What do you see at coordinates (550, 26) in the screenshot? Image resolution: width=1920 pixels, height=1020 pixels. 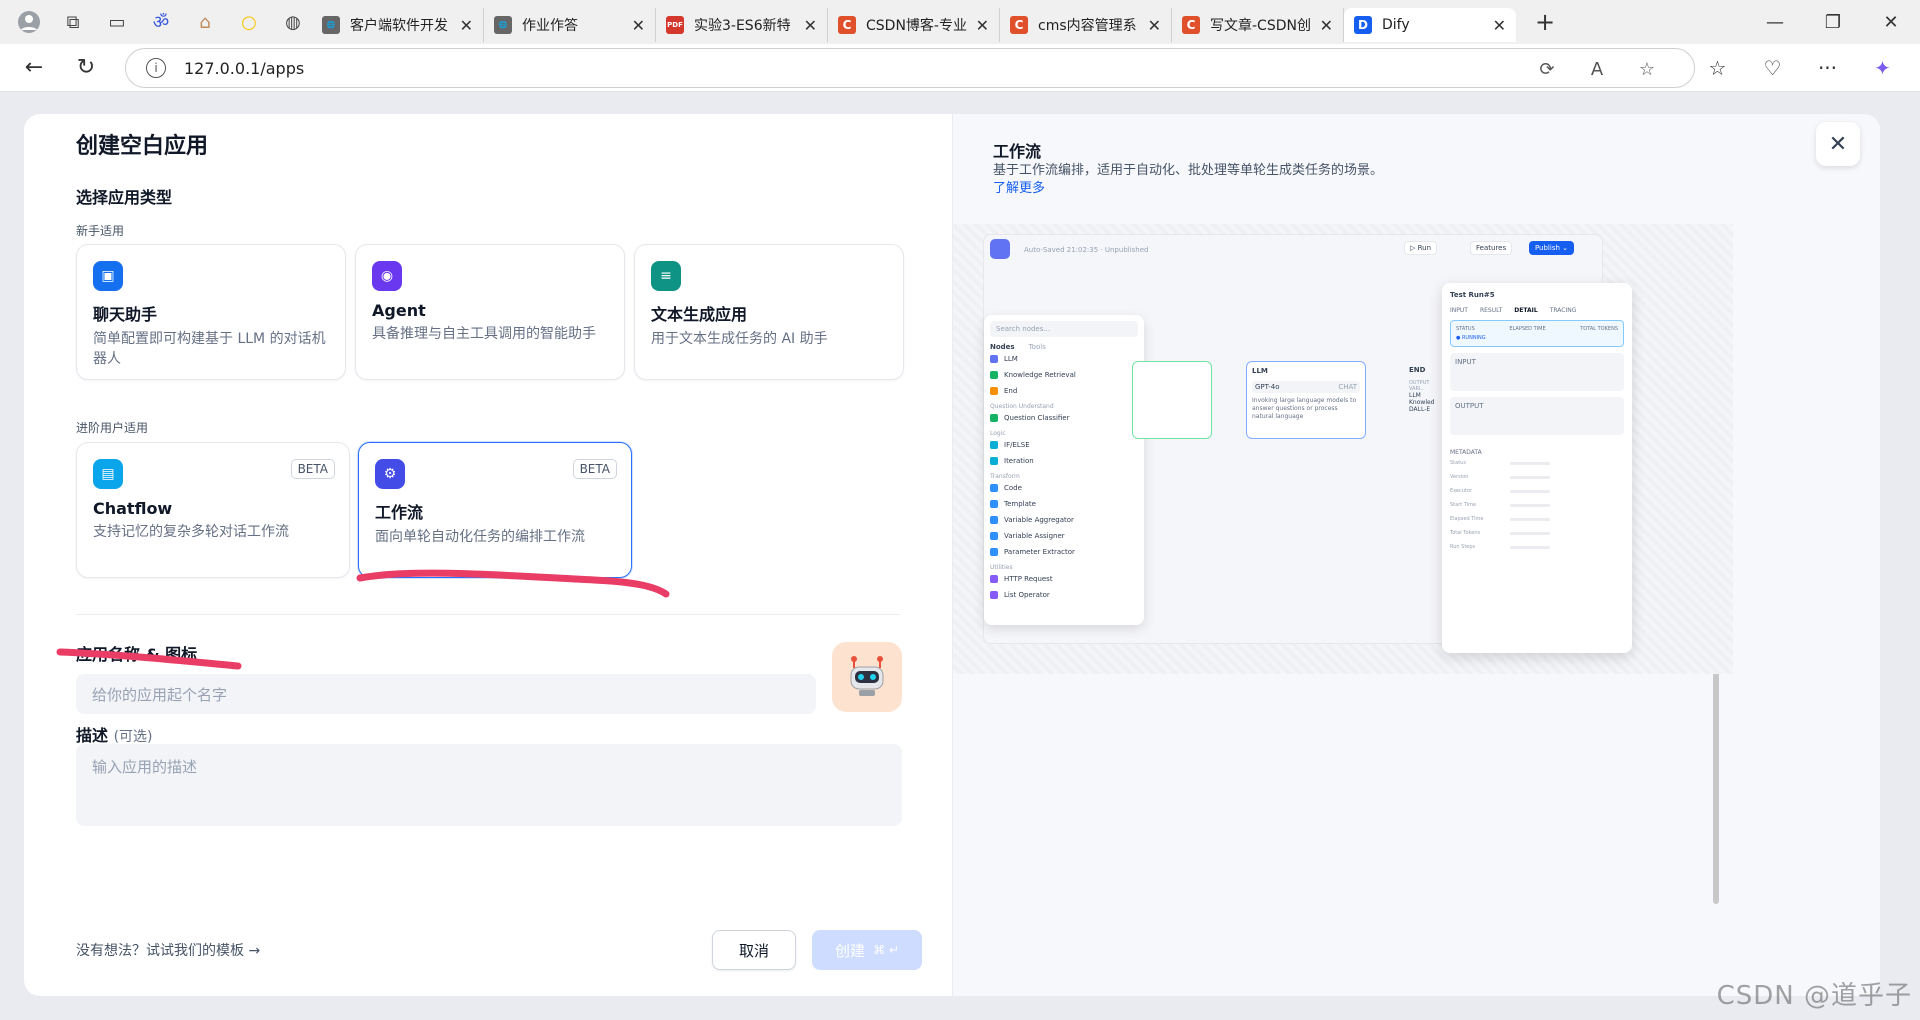 I see `tab-title: 作业作答` at bounding box center [550, 26].